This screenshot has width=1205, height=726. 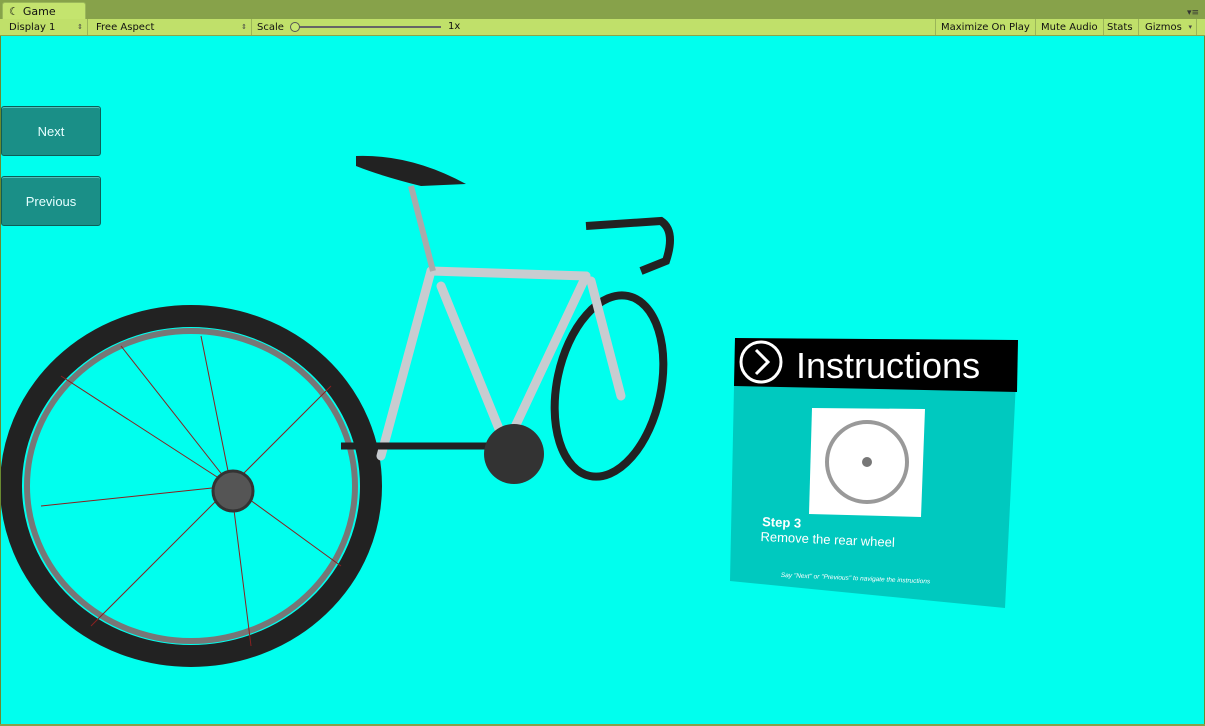 What do you see at coordinates (1120, 27) in the screenshot?
I see `stats-toggle: Stats` at bounding box center [1120, 27].